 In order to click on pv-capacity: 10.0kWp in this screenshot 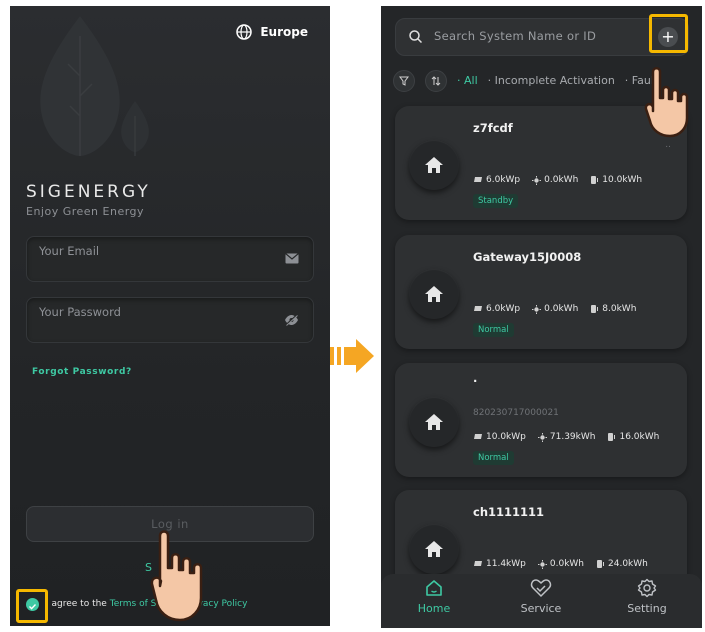, I will do `click(506, 437)`.